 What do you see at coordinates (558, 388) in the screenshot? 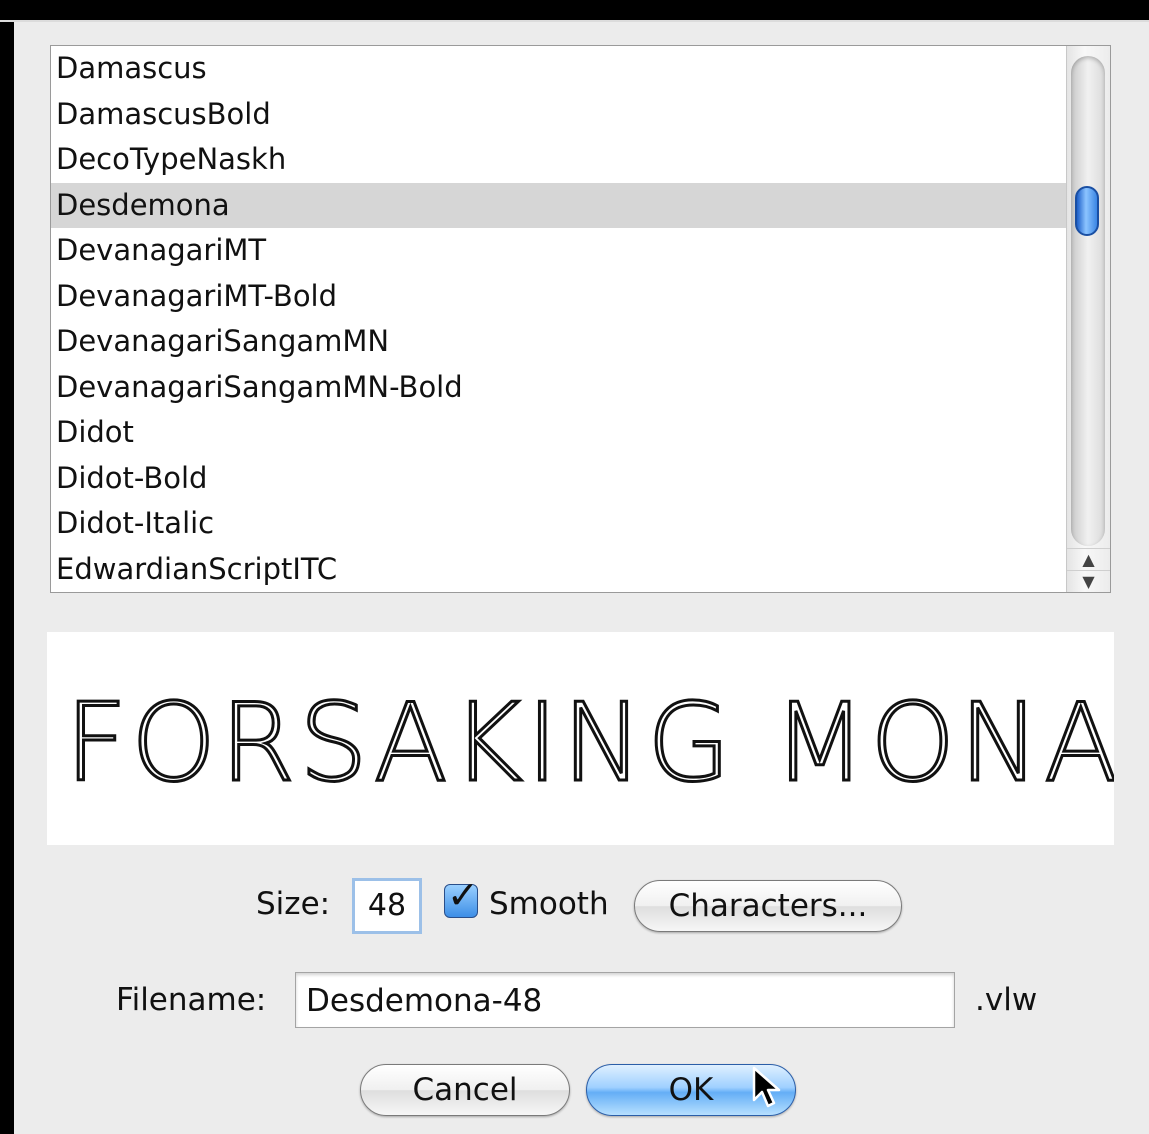
I see `font-list-item: DevanagariSangamMN-Bold` at bounding box center [558, 388].